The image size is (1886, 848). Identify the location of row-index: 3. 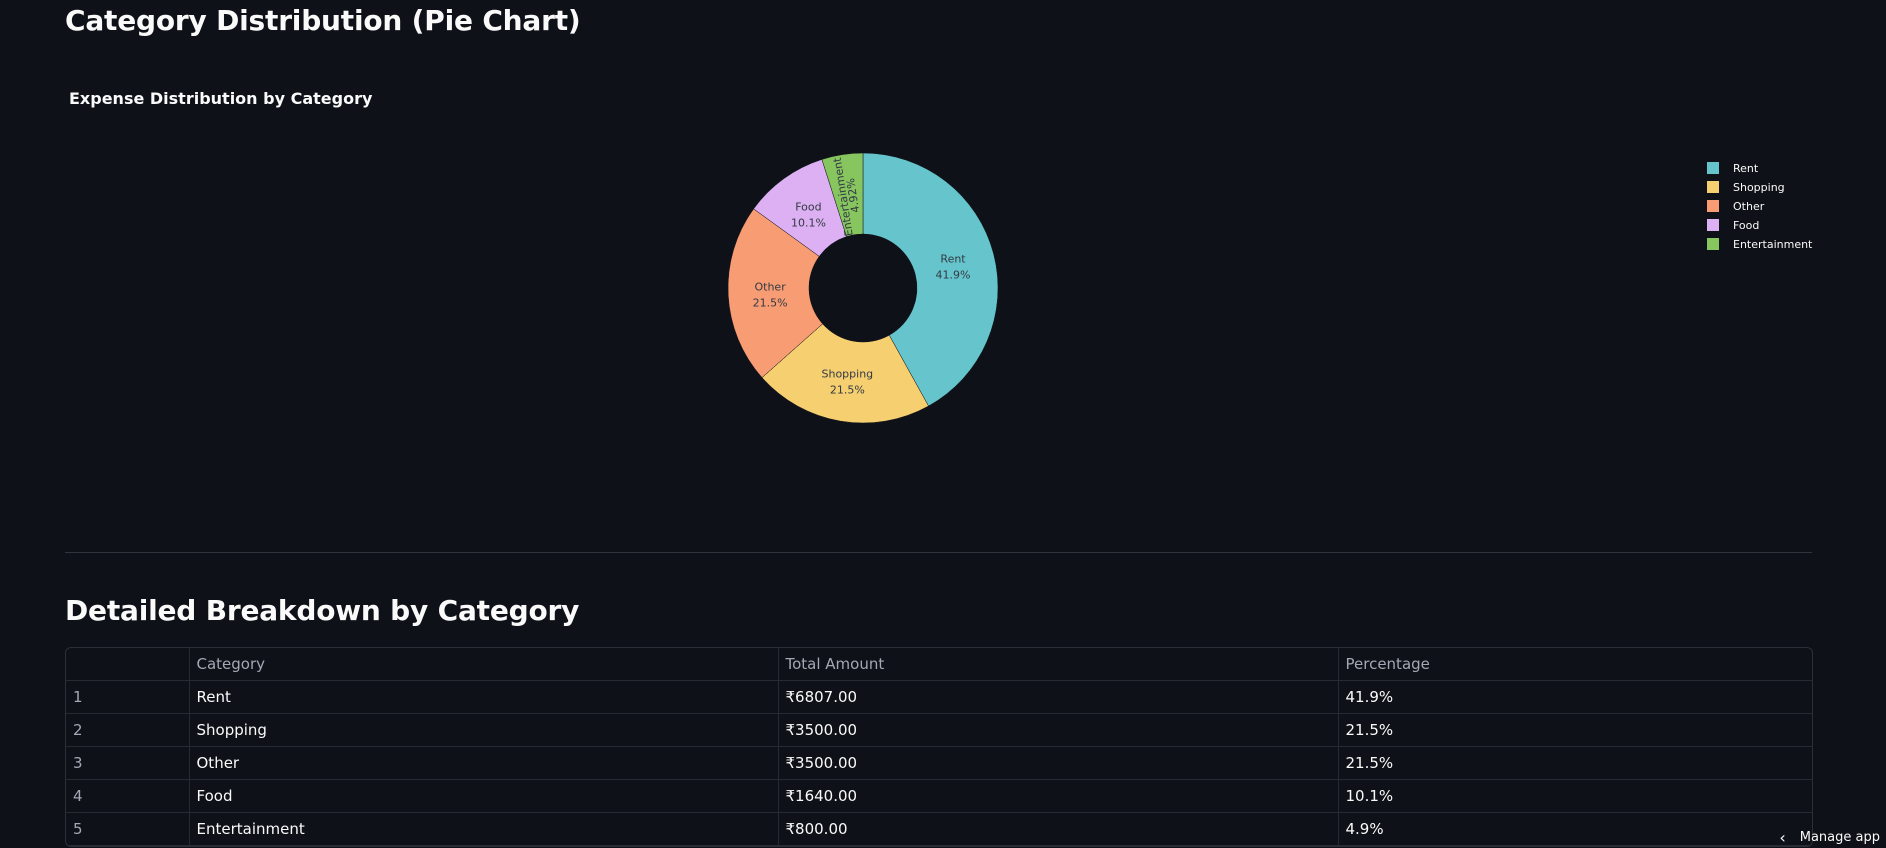
(128, 763).